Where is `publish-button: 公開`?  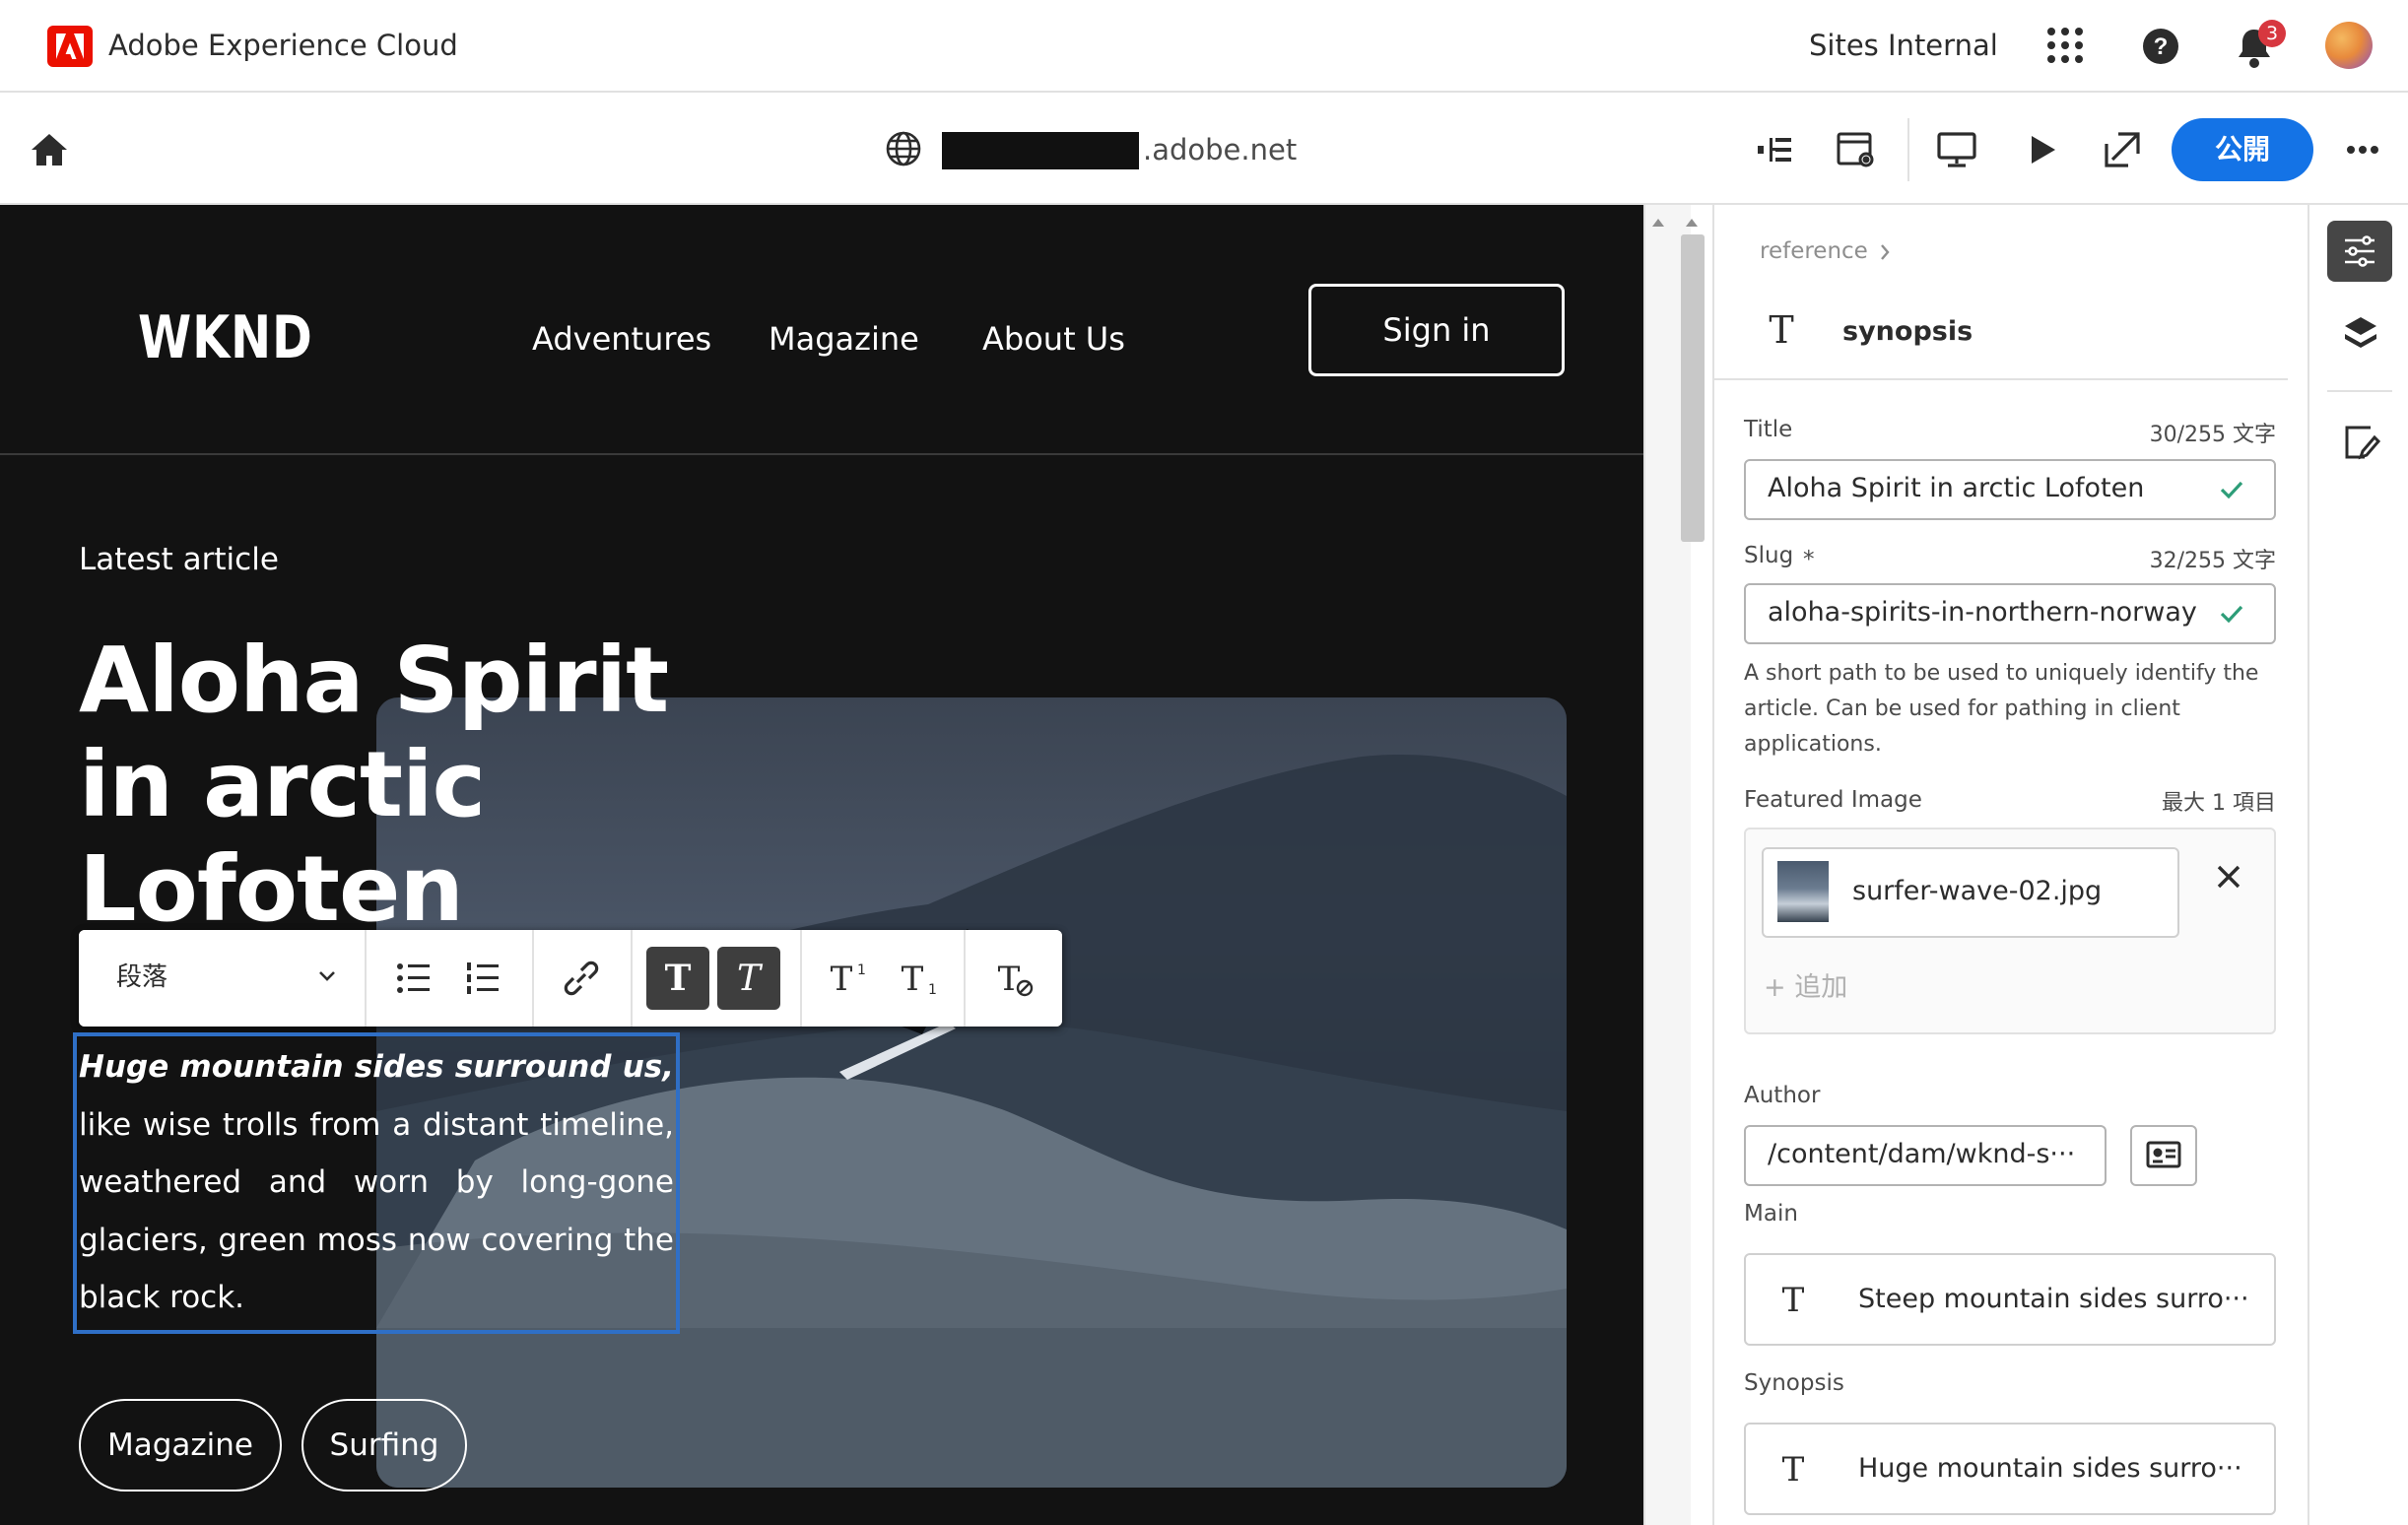 publish-button: 公開 is located at coordinates (2242, 150).